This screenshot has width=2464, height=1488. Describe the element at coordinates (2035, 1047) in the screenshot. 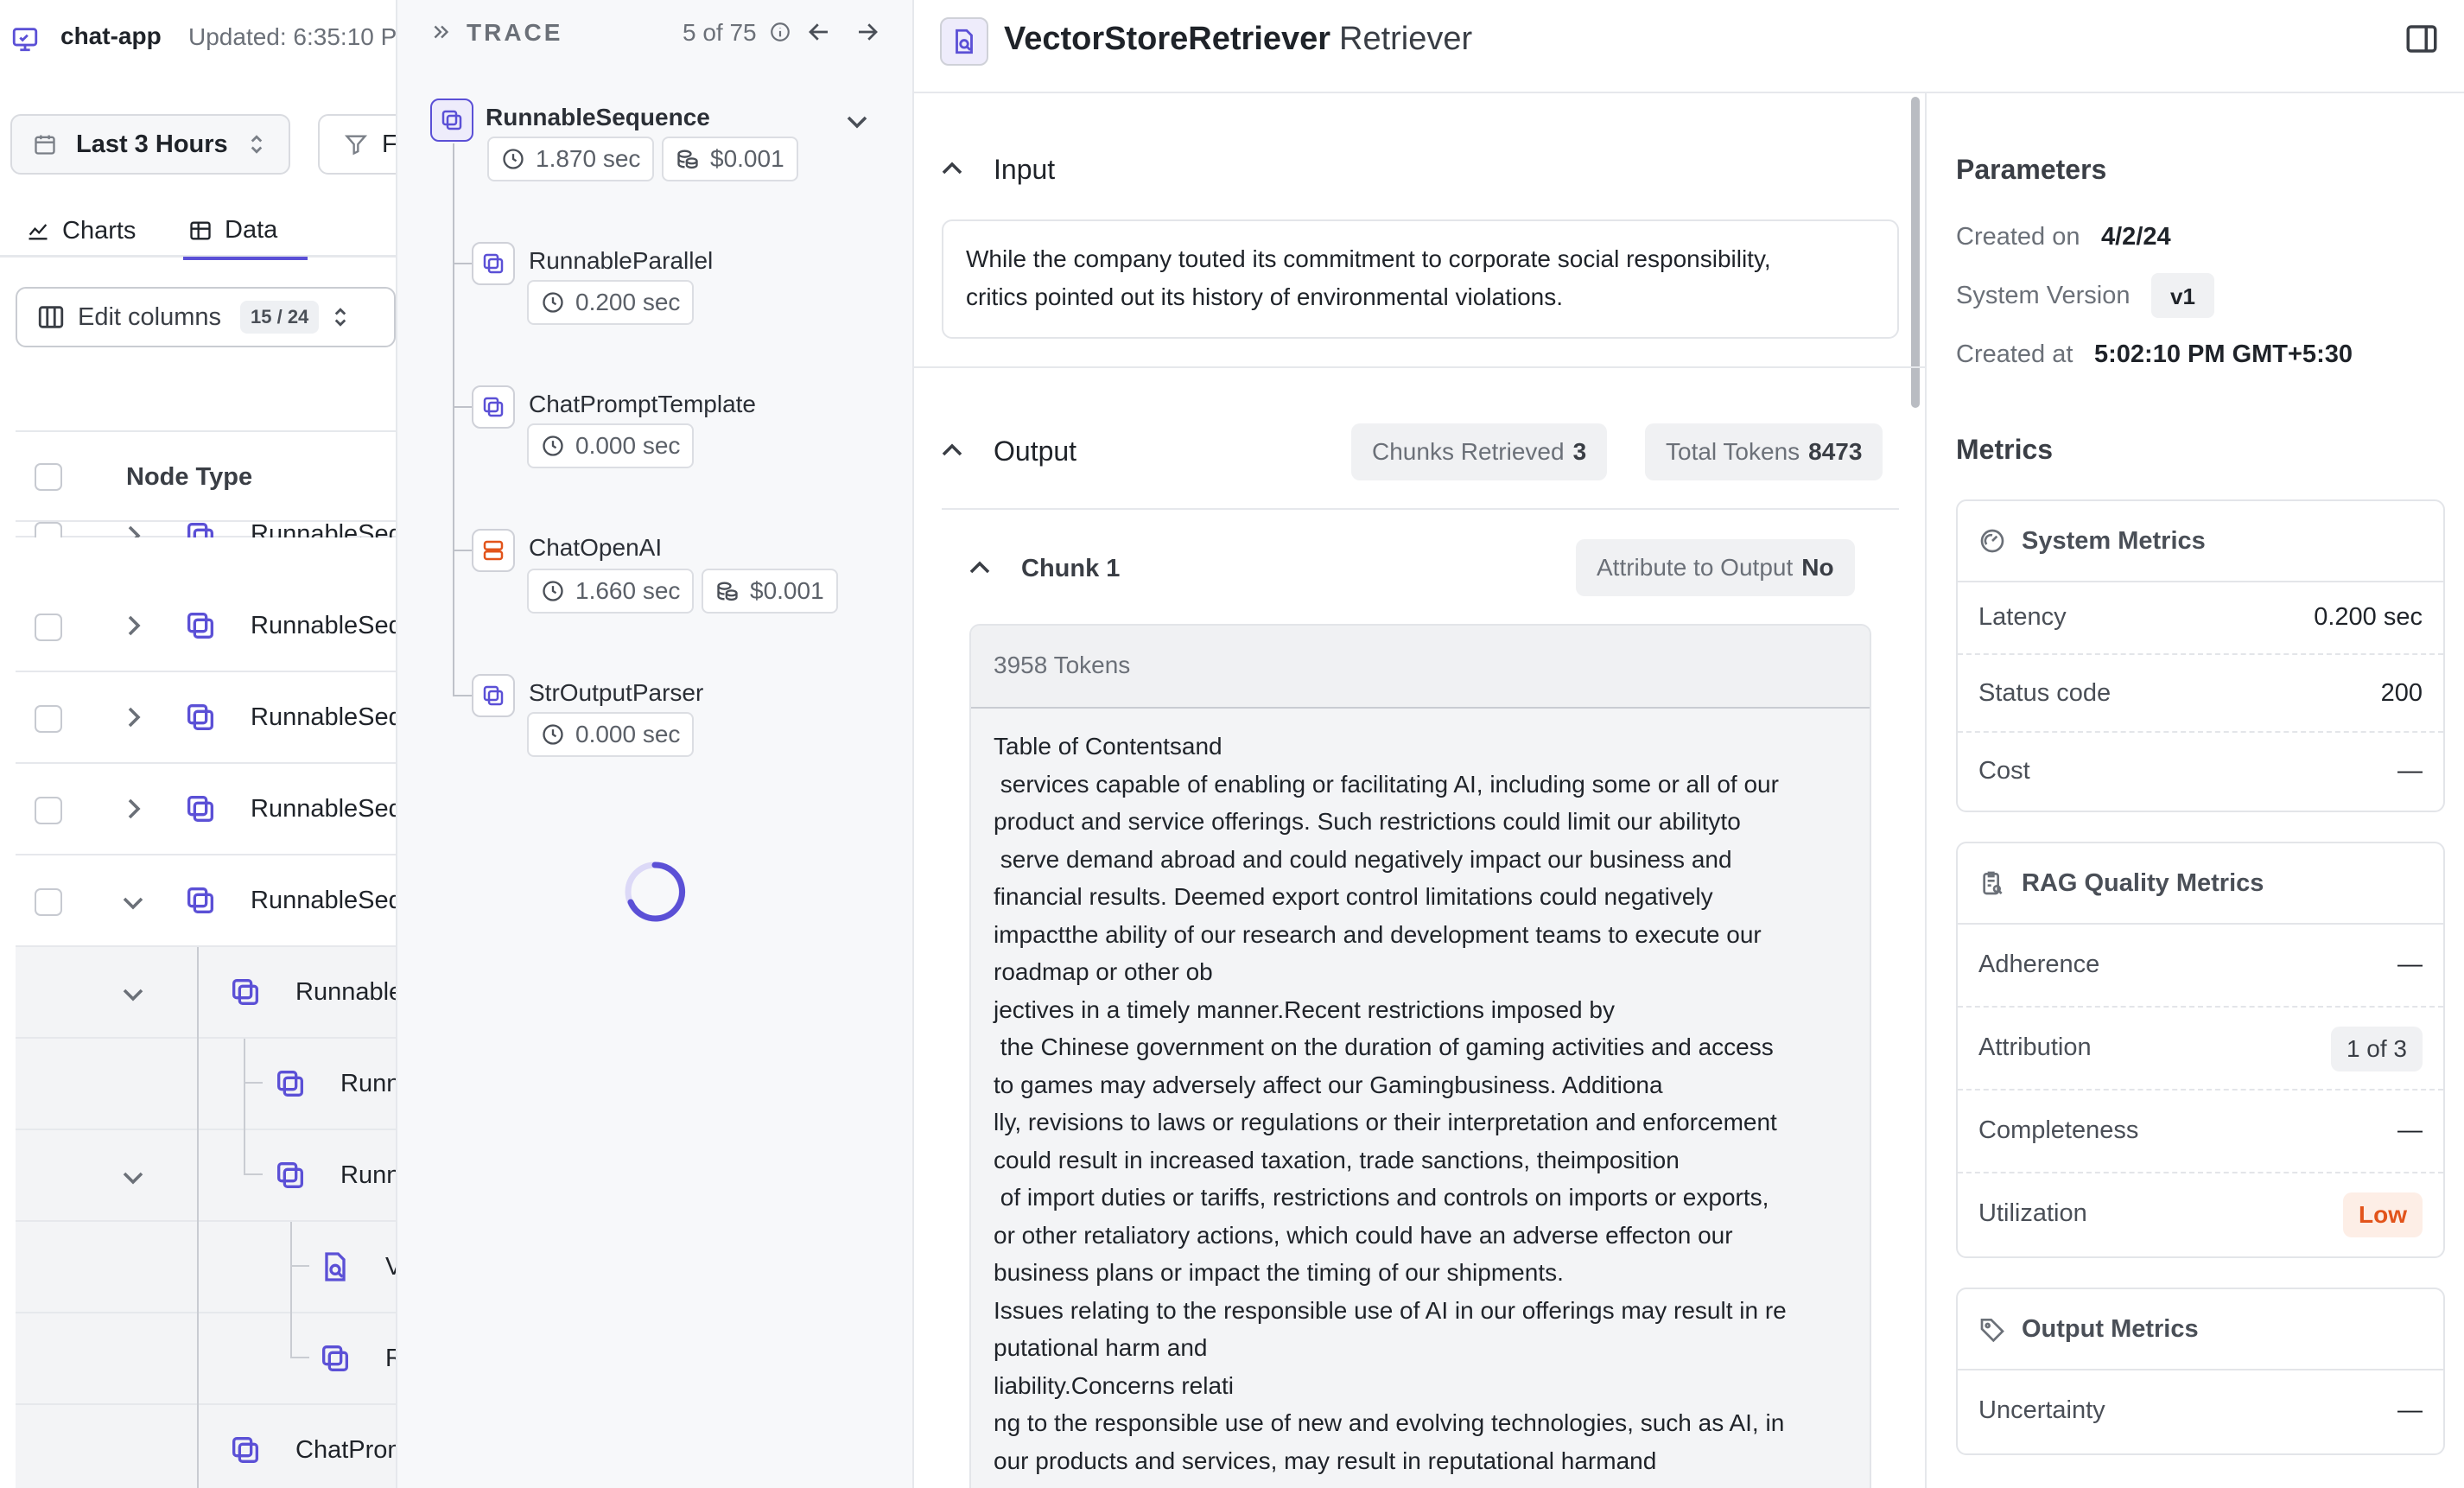

I see `metric-label: Attribution` at that location.